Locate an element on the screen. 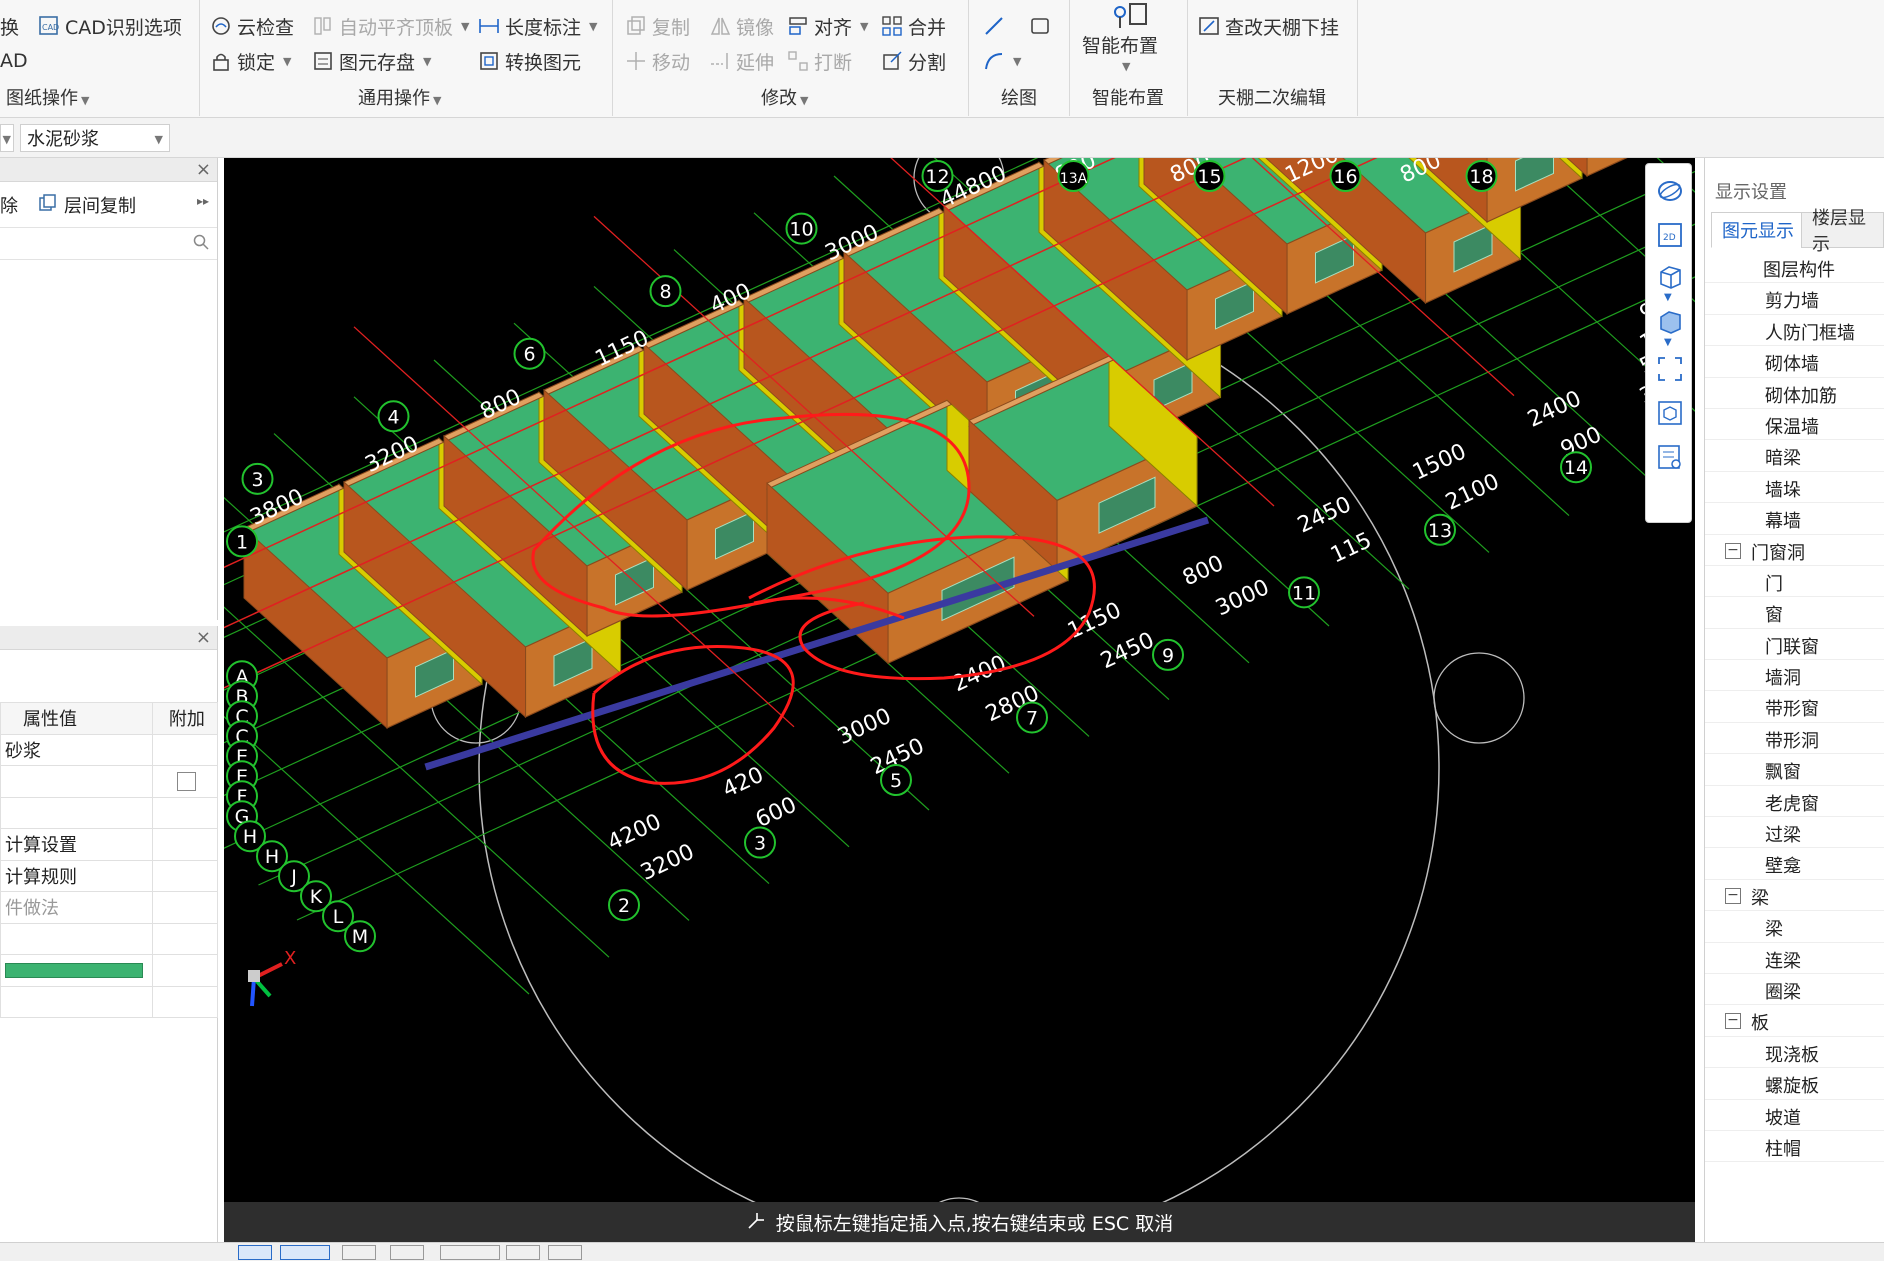  property-value: 计算规则 is located at coordinates (76, 875).